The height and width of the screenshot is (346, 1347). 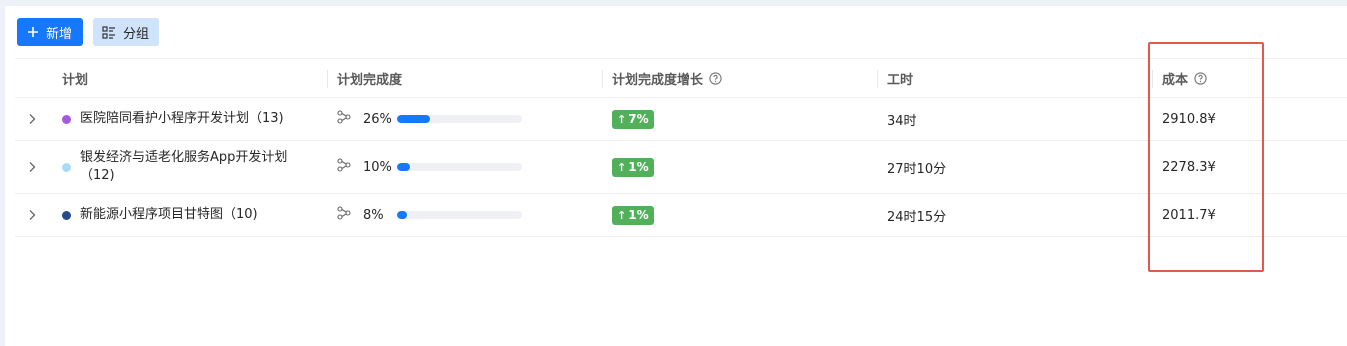 I want to click on plus-icon, so click(x=33, y=32).